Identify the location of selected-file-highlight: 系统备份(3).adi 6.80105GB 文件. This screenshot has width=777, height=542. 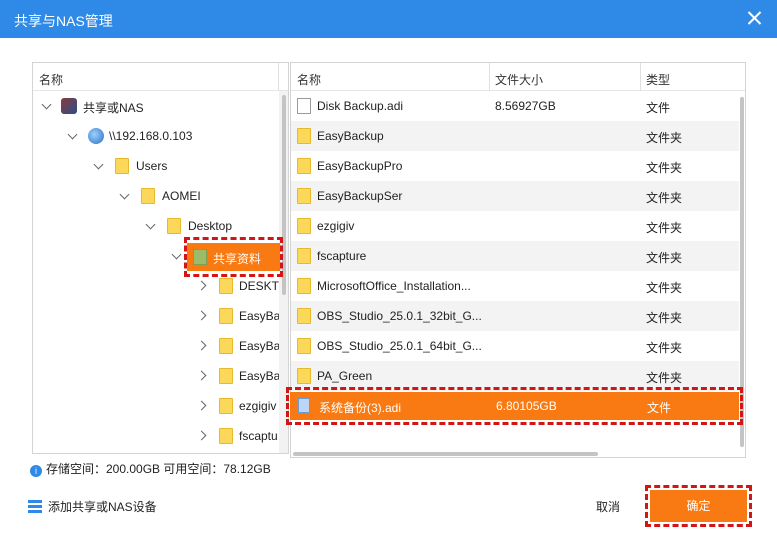
(514, 406).